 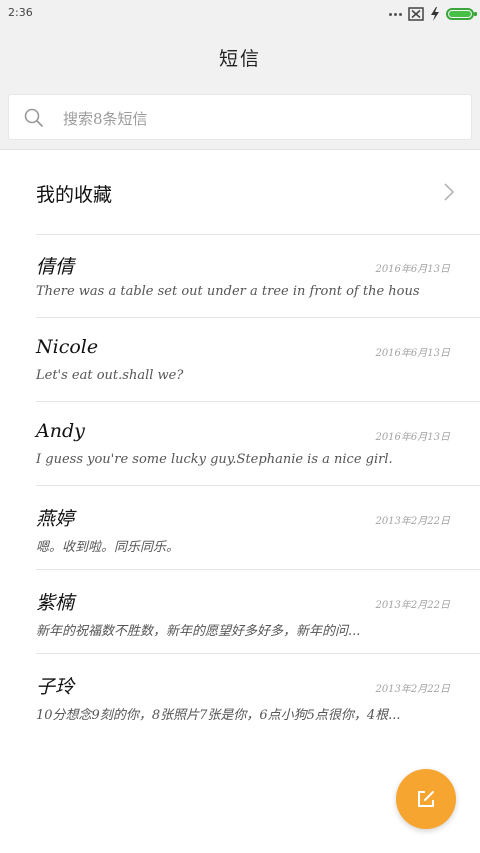 What do you see at coordinates (110, 375) in the screenshot?
I see `message-preview: Let's eat out.shall we?` at bounding box center [110, 375].